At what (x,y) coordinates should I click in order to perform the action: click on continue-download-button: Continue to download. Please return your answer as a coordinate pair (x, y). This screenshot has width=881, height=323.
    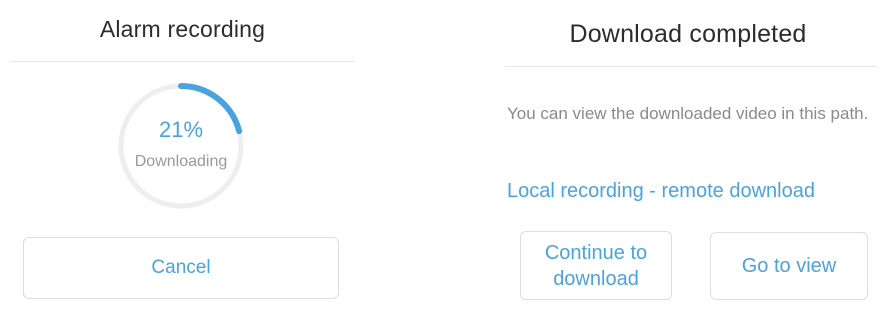
    Looking at the image, I should click on (596, 265).